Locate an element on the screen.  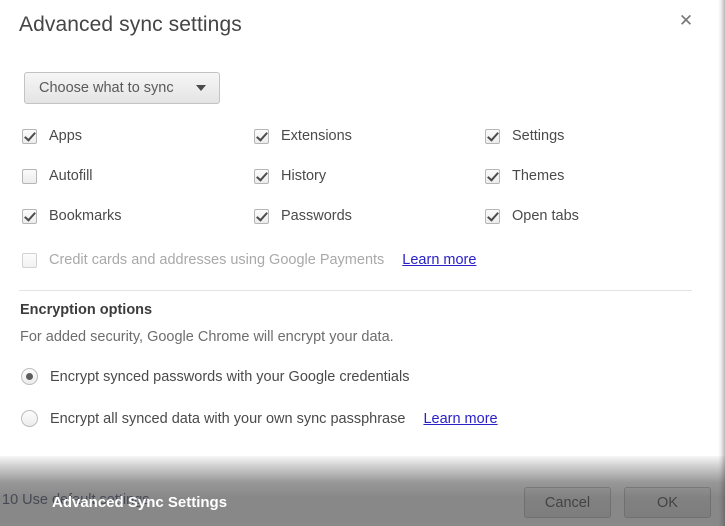
close-icon: ✕ is located at coordinates (686, 20).